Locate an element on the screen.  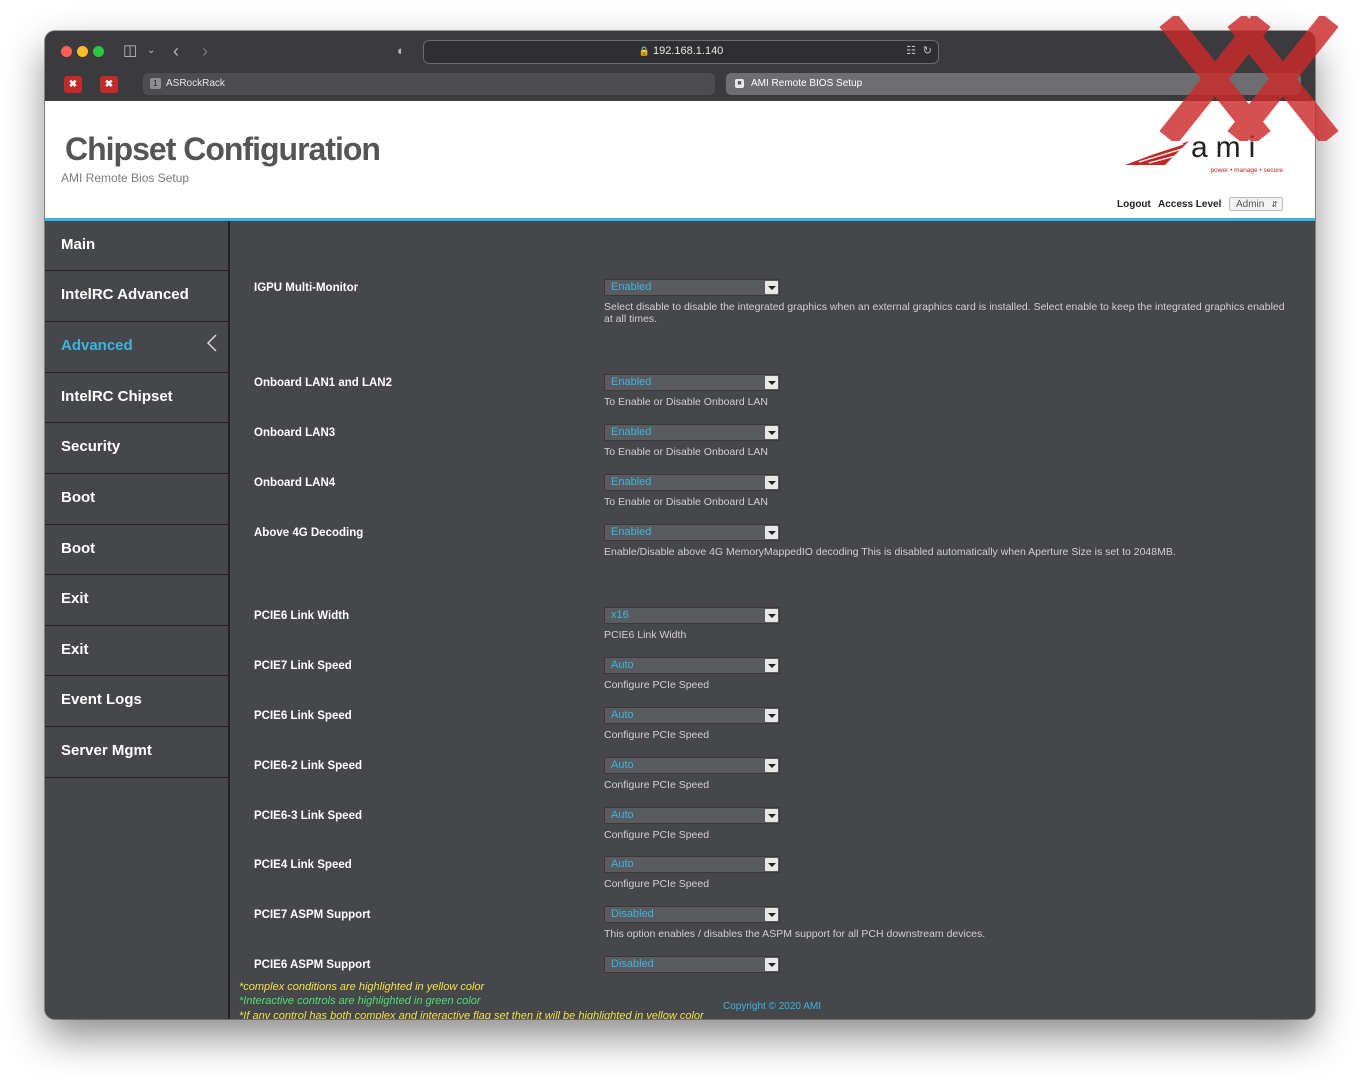
sidebar-item-label: Security is located at coordinates (91, 446).